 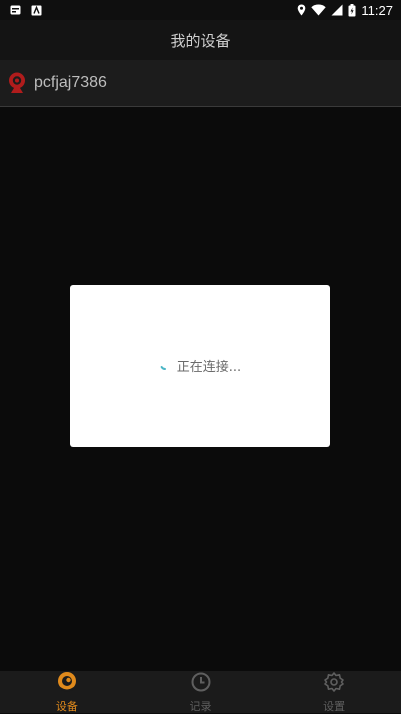 I want to click on status-left, so click(x=21, y=10).